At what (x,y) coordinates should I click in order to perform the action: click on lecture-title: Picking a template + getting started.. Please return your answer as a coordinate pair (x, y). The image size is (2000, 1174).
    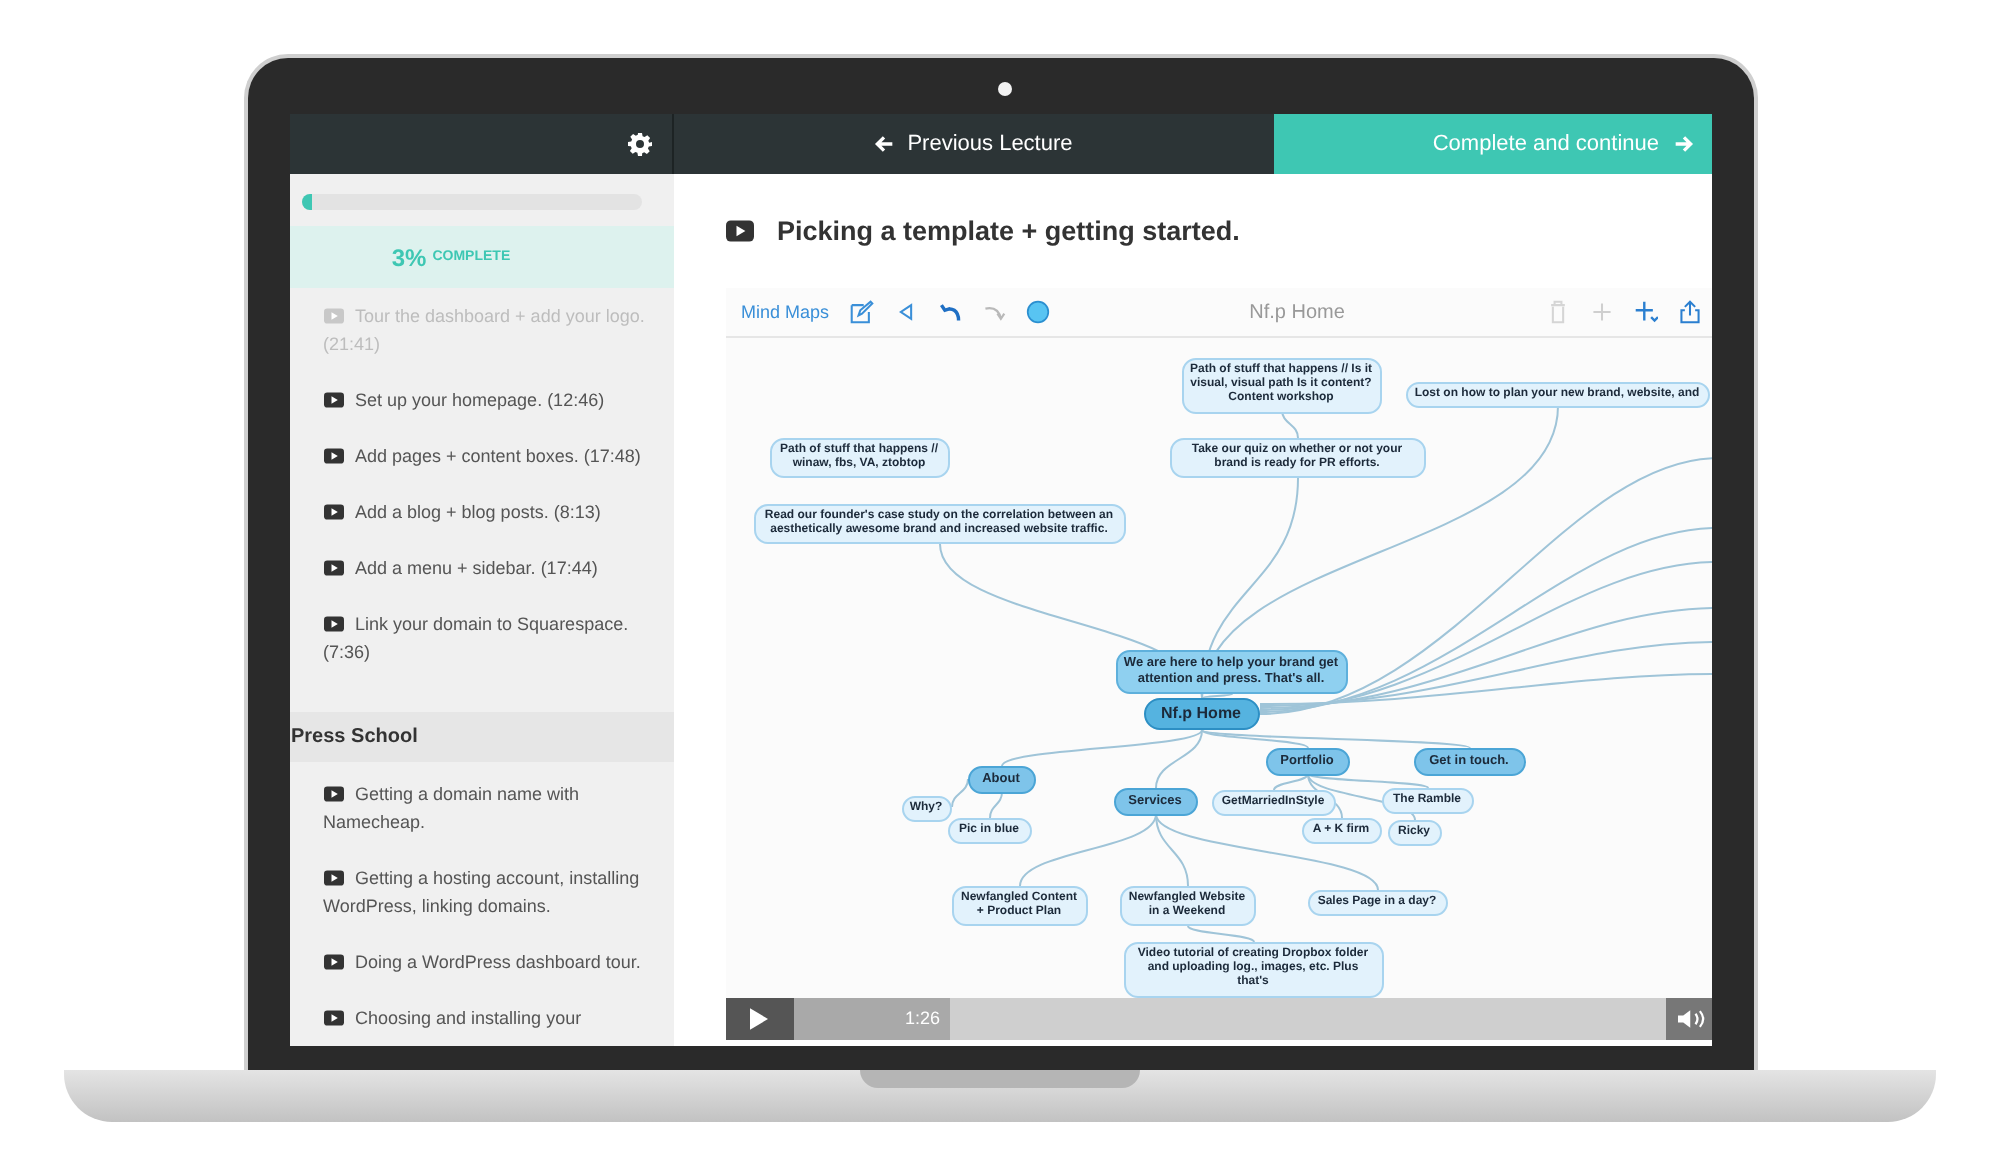
    Looking at the image, I should click on (1008, 231).